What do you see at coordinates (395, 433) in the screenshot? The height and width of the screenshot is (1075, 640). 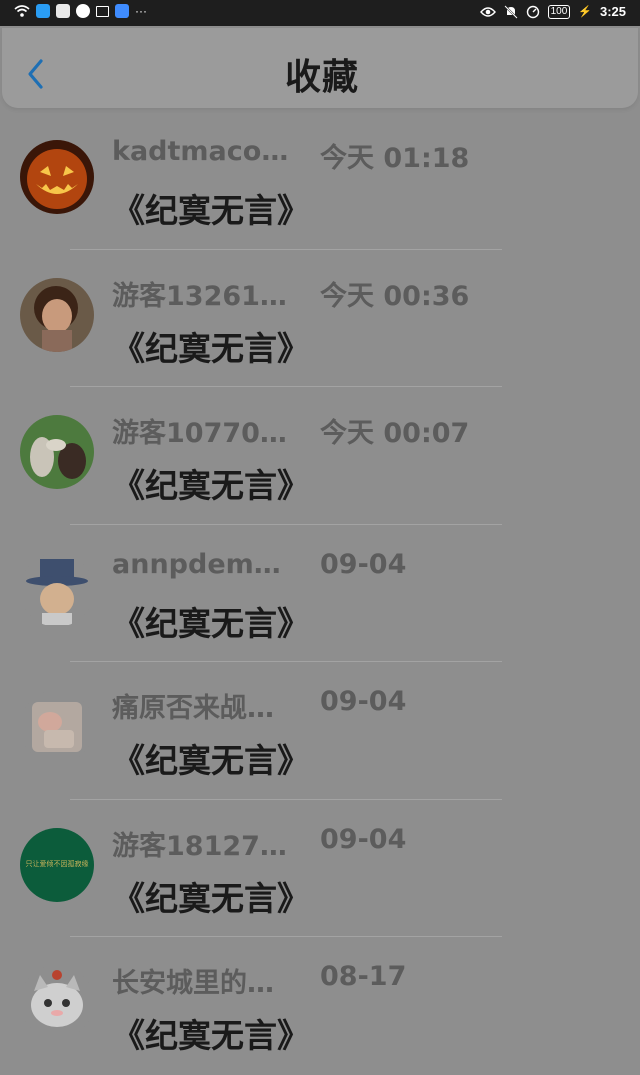 I see `favorite-time: 今天 00:07` at bounding box center [395, 433].